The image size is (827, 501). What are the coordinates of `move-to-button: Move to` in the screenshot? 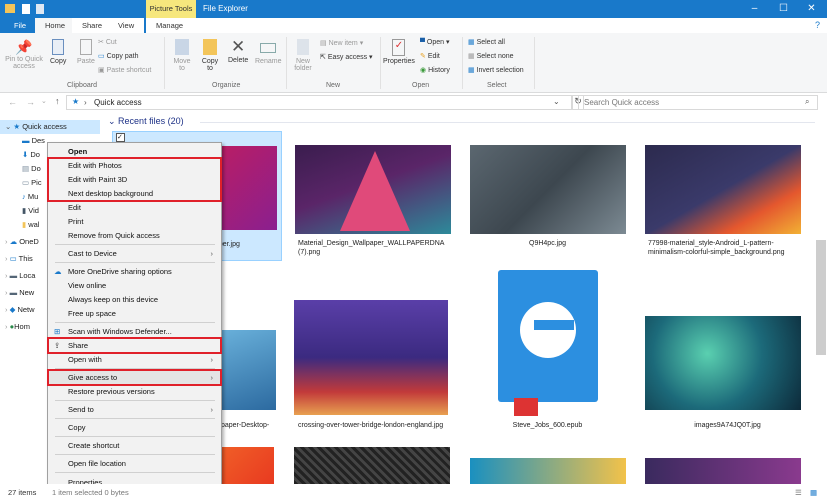 It's located at (182, 55).